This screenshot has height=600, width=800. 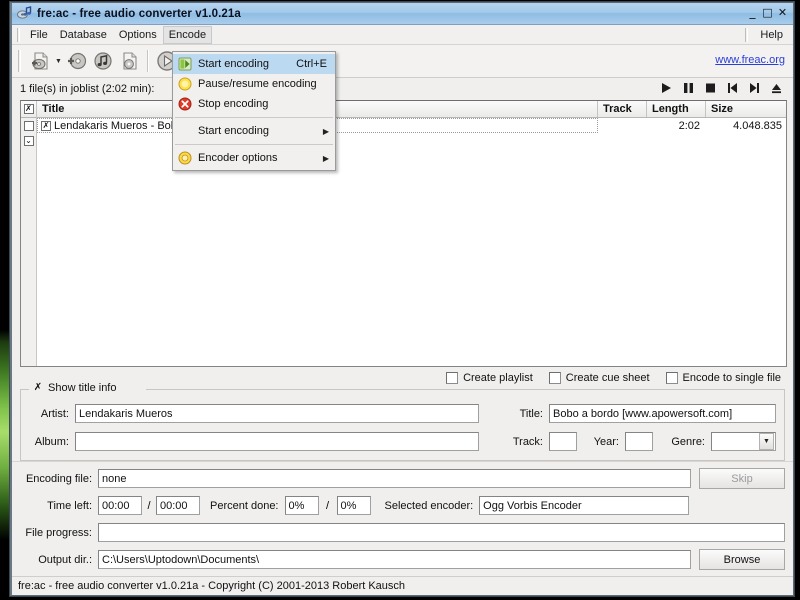 What do you see at coordinates (277, 413) in the screenshot?
I see `artist-field: Lendakaris Mueros` at bounding box center [277, 413].